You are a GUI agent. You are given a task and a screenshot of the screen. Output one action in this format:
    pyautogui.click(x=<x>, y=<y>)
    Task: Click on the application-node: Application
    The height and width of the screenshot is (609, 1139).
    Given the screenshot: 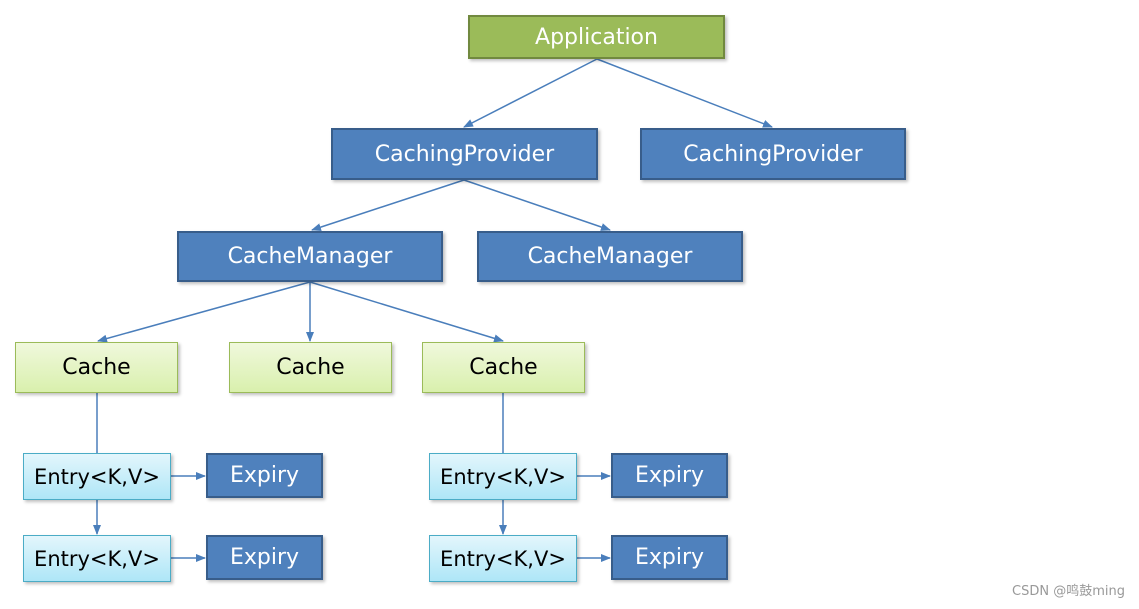 What is the action you would take?
    pyautogui.click(x=596, y=37)
    